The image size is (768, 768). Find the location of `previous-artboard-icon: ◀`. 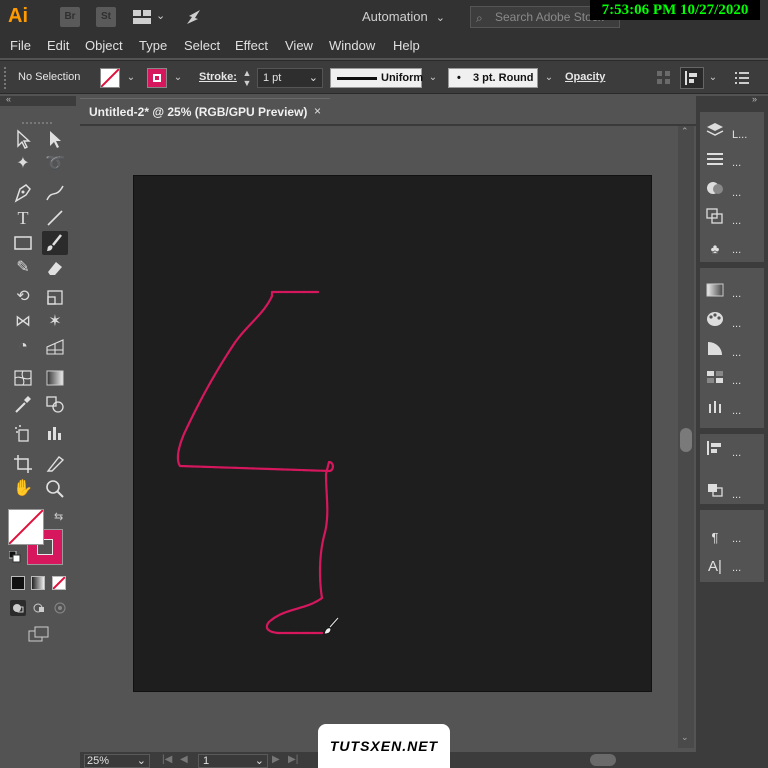

previous-artboard-icon: ◀ is located at coordinates (184, 759).